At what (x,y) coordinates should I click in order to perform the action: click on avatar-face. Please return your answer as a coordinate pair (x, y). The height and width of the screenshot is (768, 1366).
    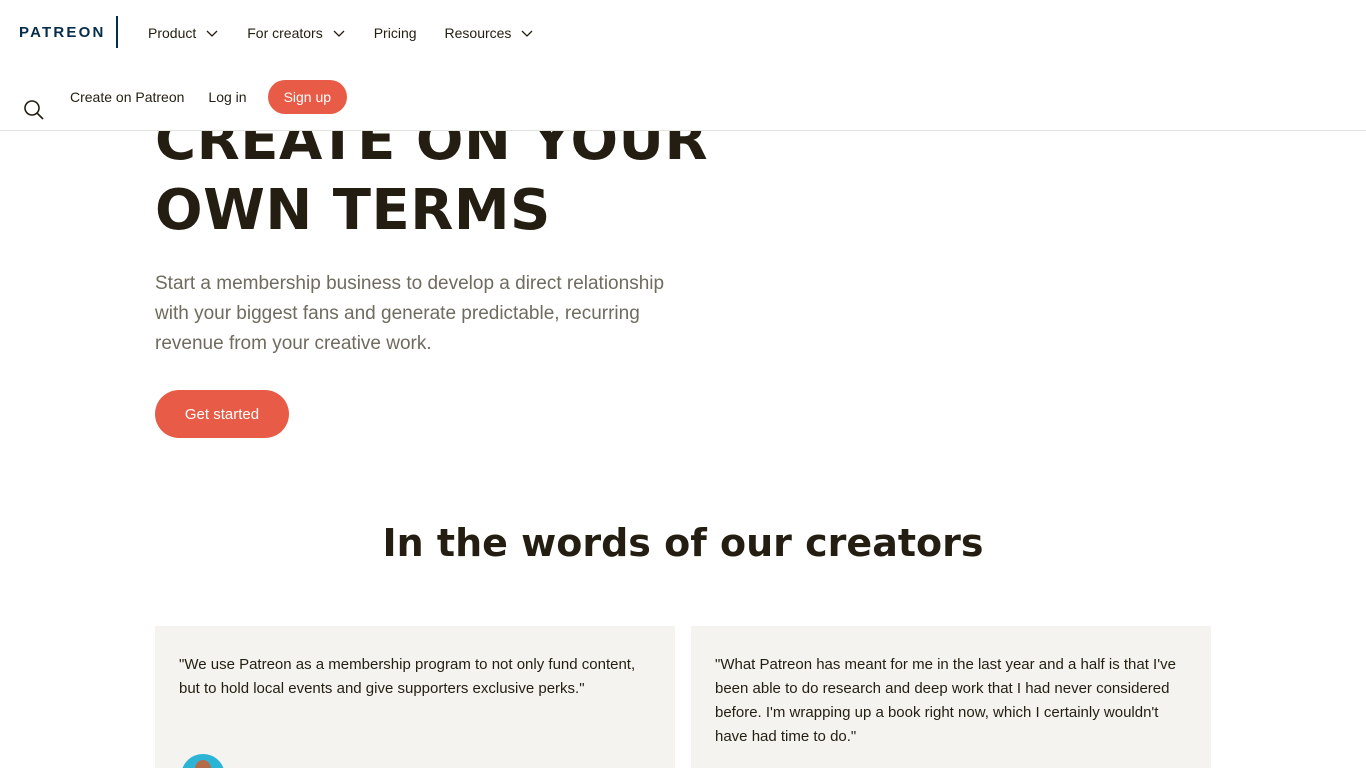
    Looking at the image, I should click on (203, 764).